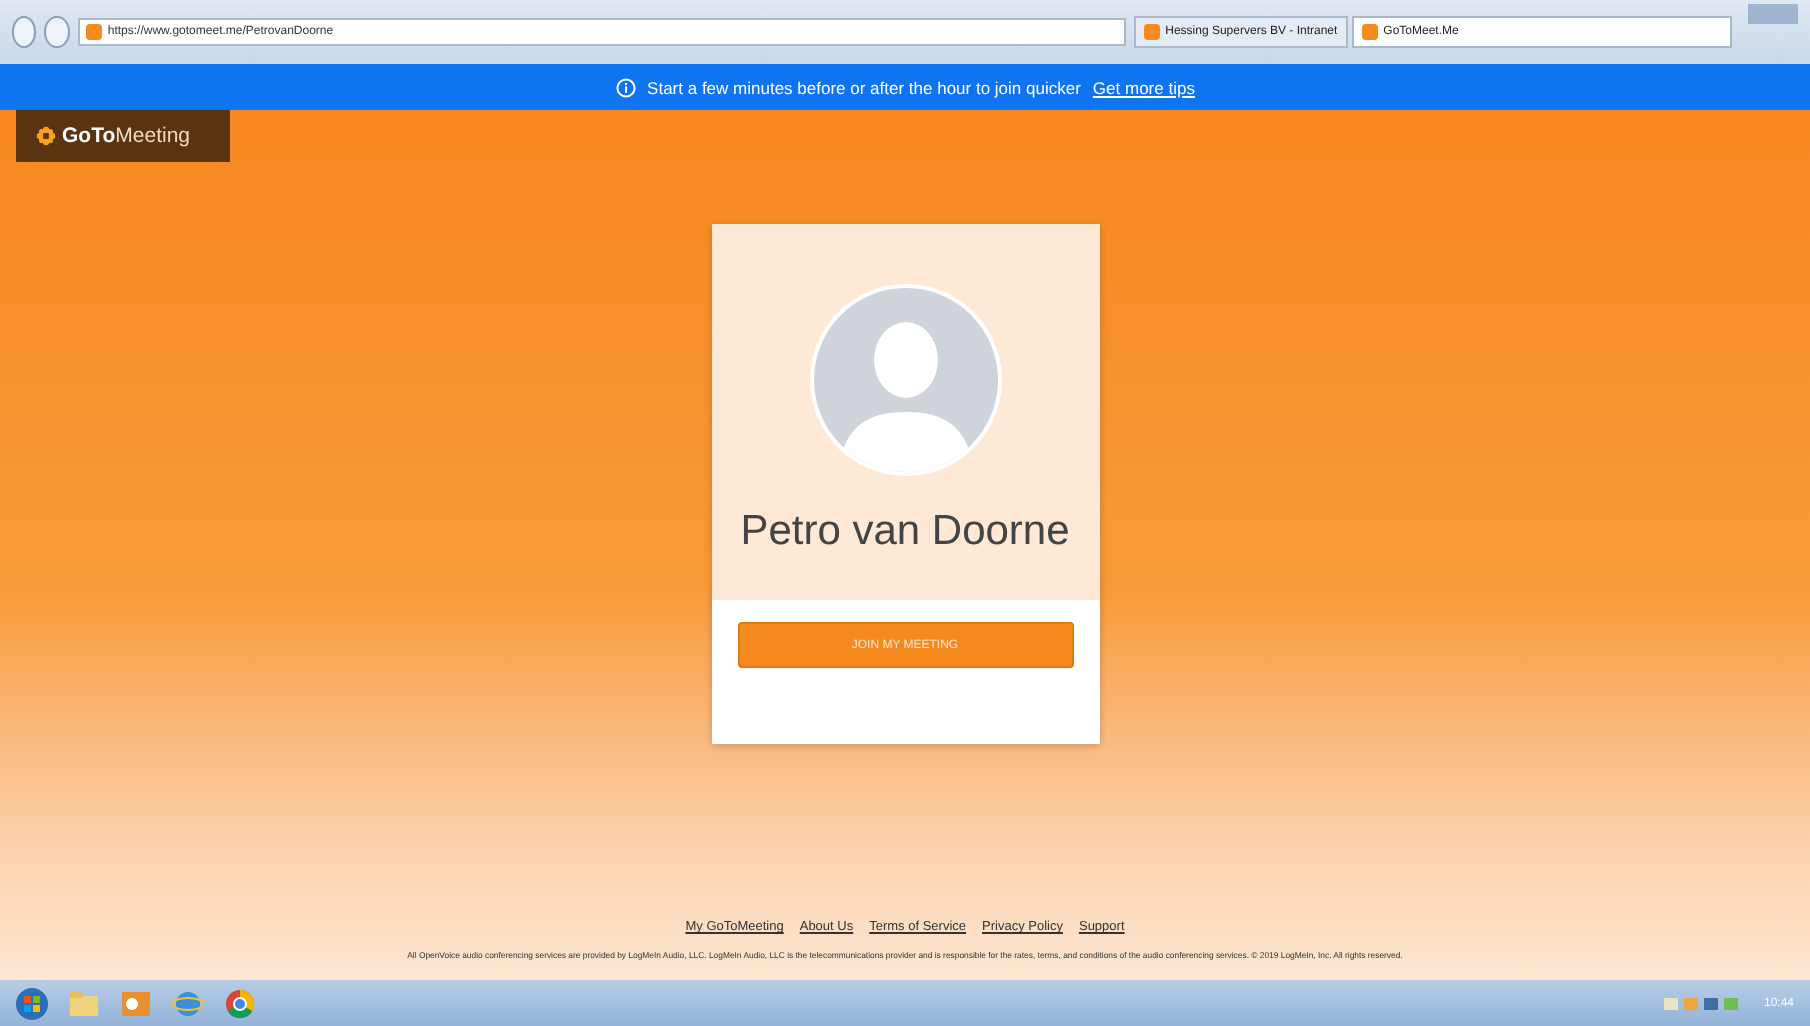 This screenshot has height=1026, width=1810. I want to click on forward-icon, so click(57, 32).